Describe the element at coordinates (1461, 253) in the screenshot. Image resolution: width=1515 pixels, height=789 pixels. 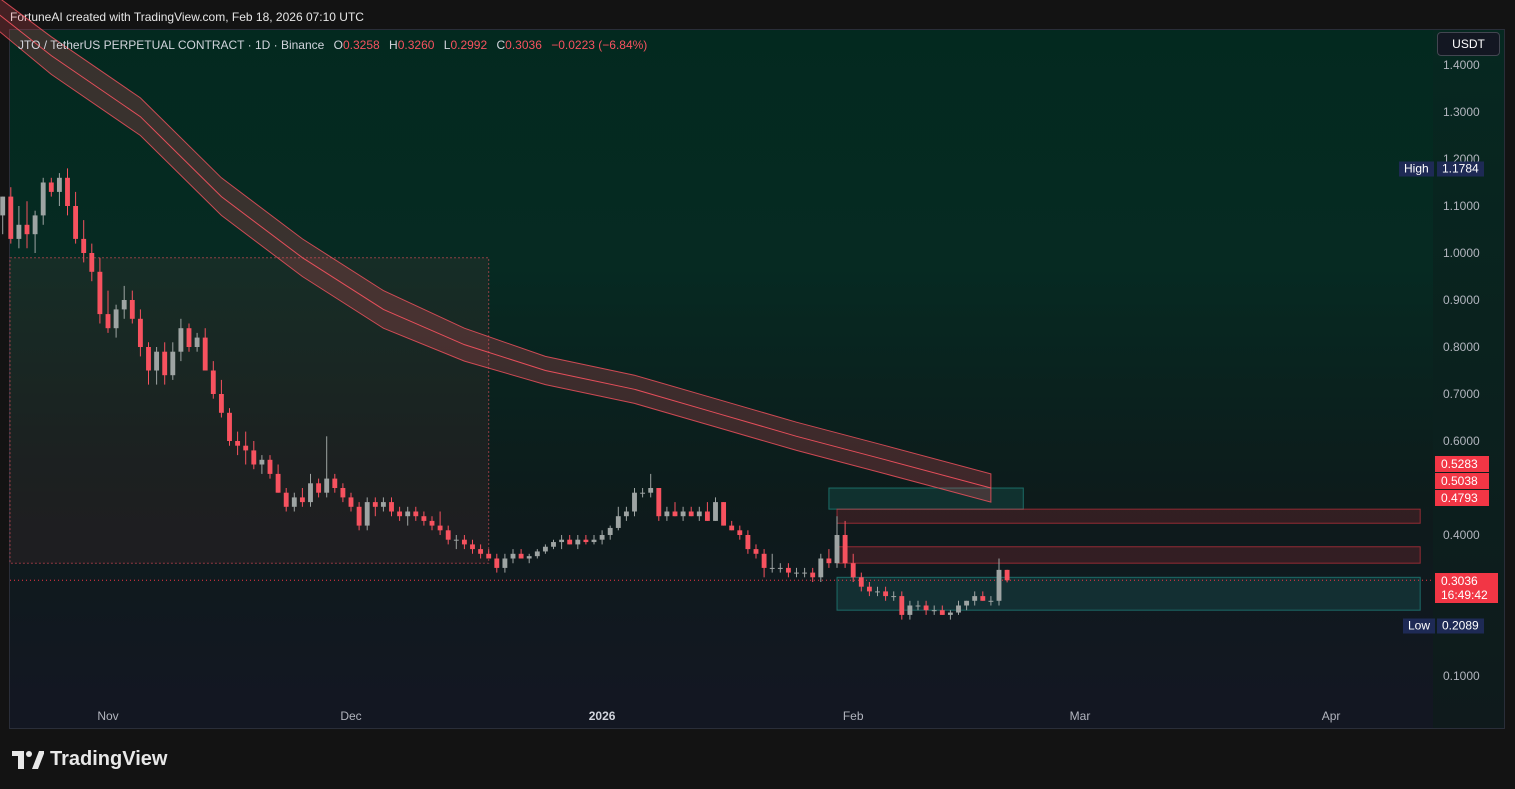
I see `y-tick-label: 1.0000` at that location.